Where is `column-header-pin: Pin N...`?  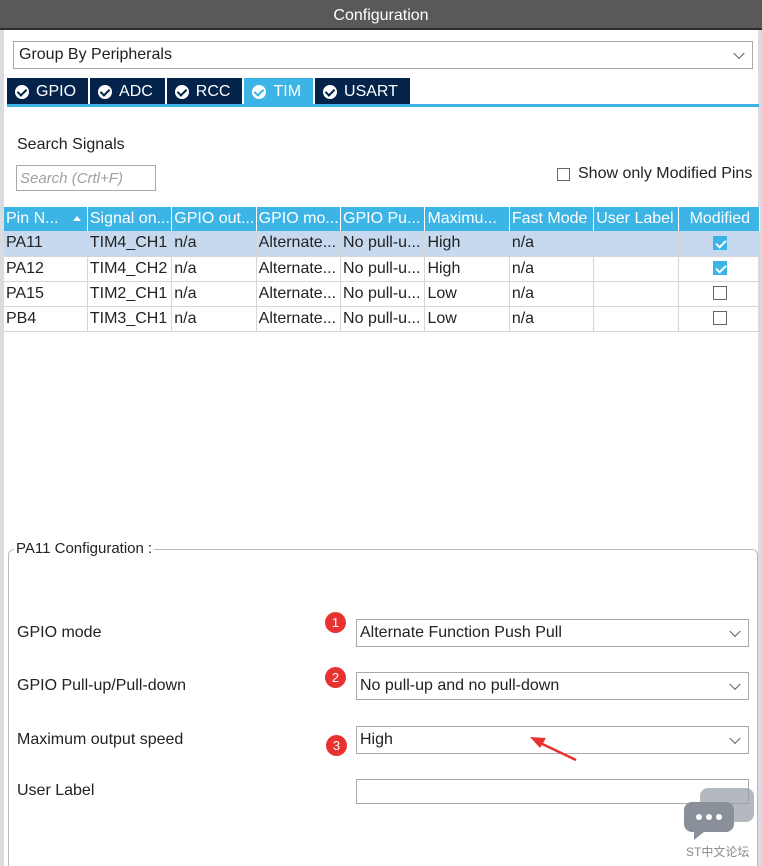 column-header-pin: Pin N... is located at coordinates (46, 219).